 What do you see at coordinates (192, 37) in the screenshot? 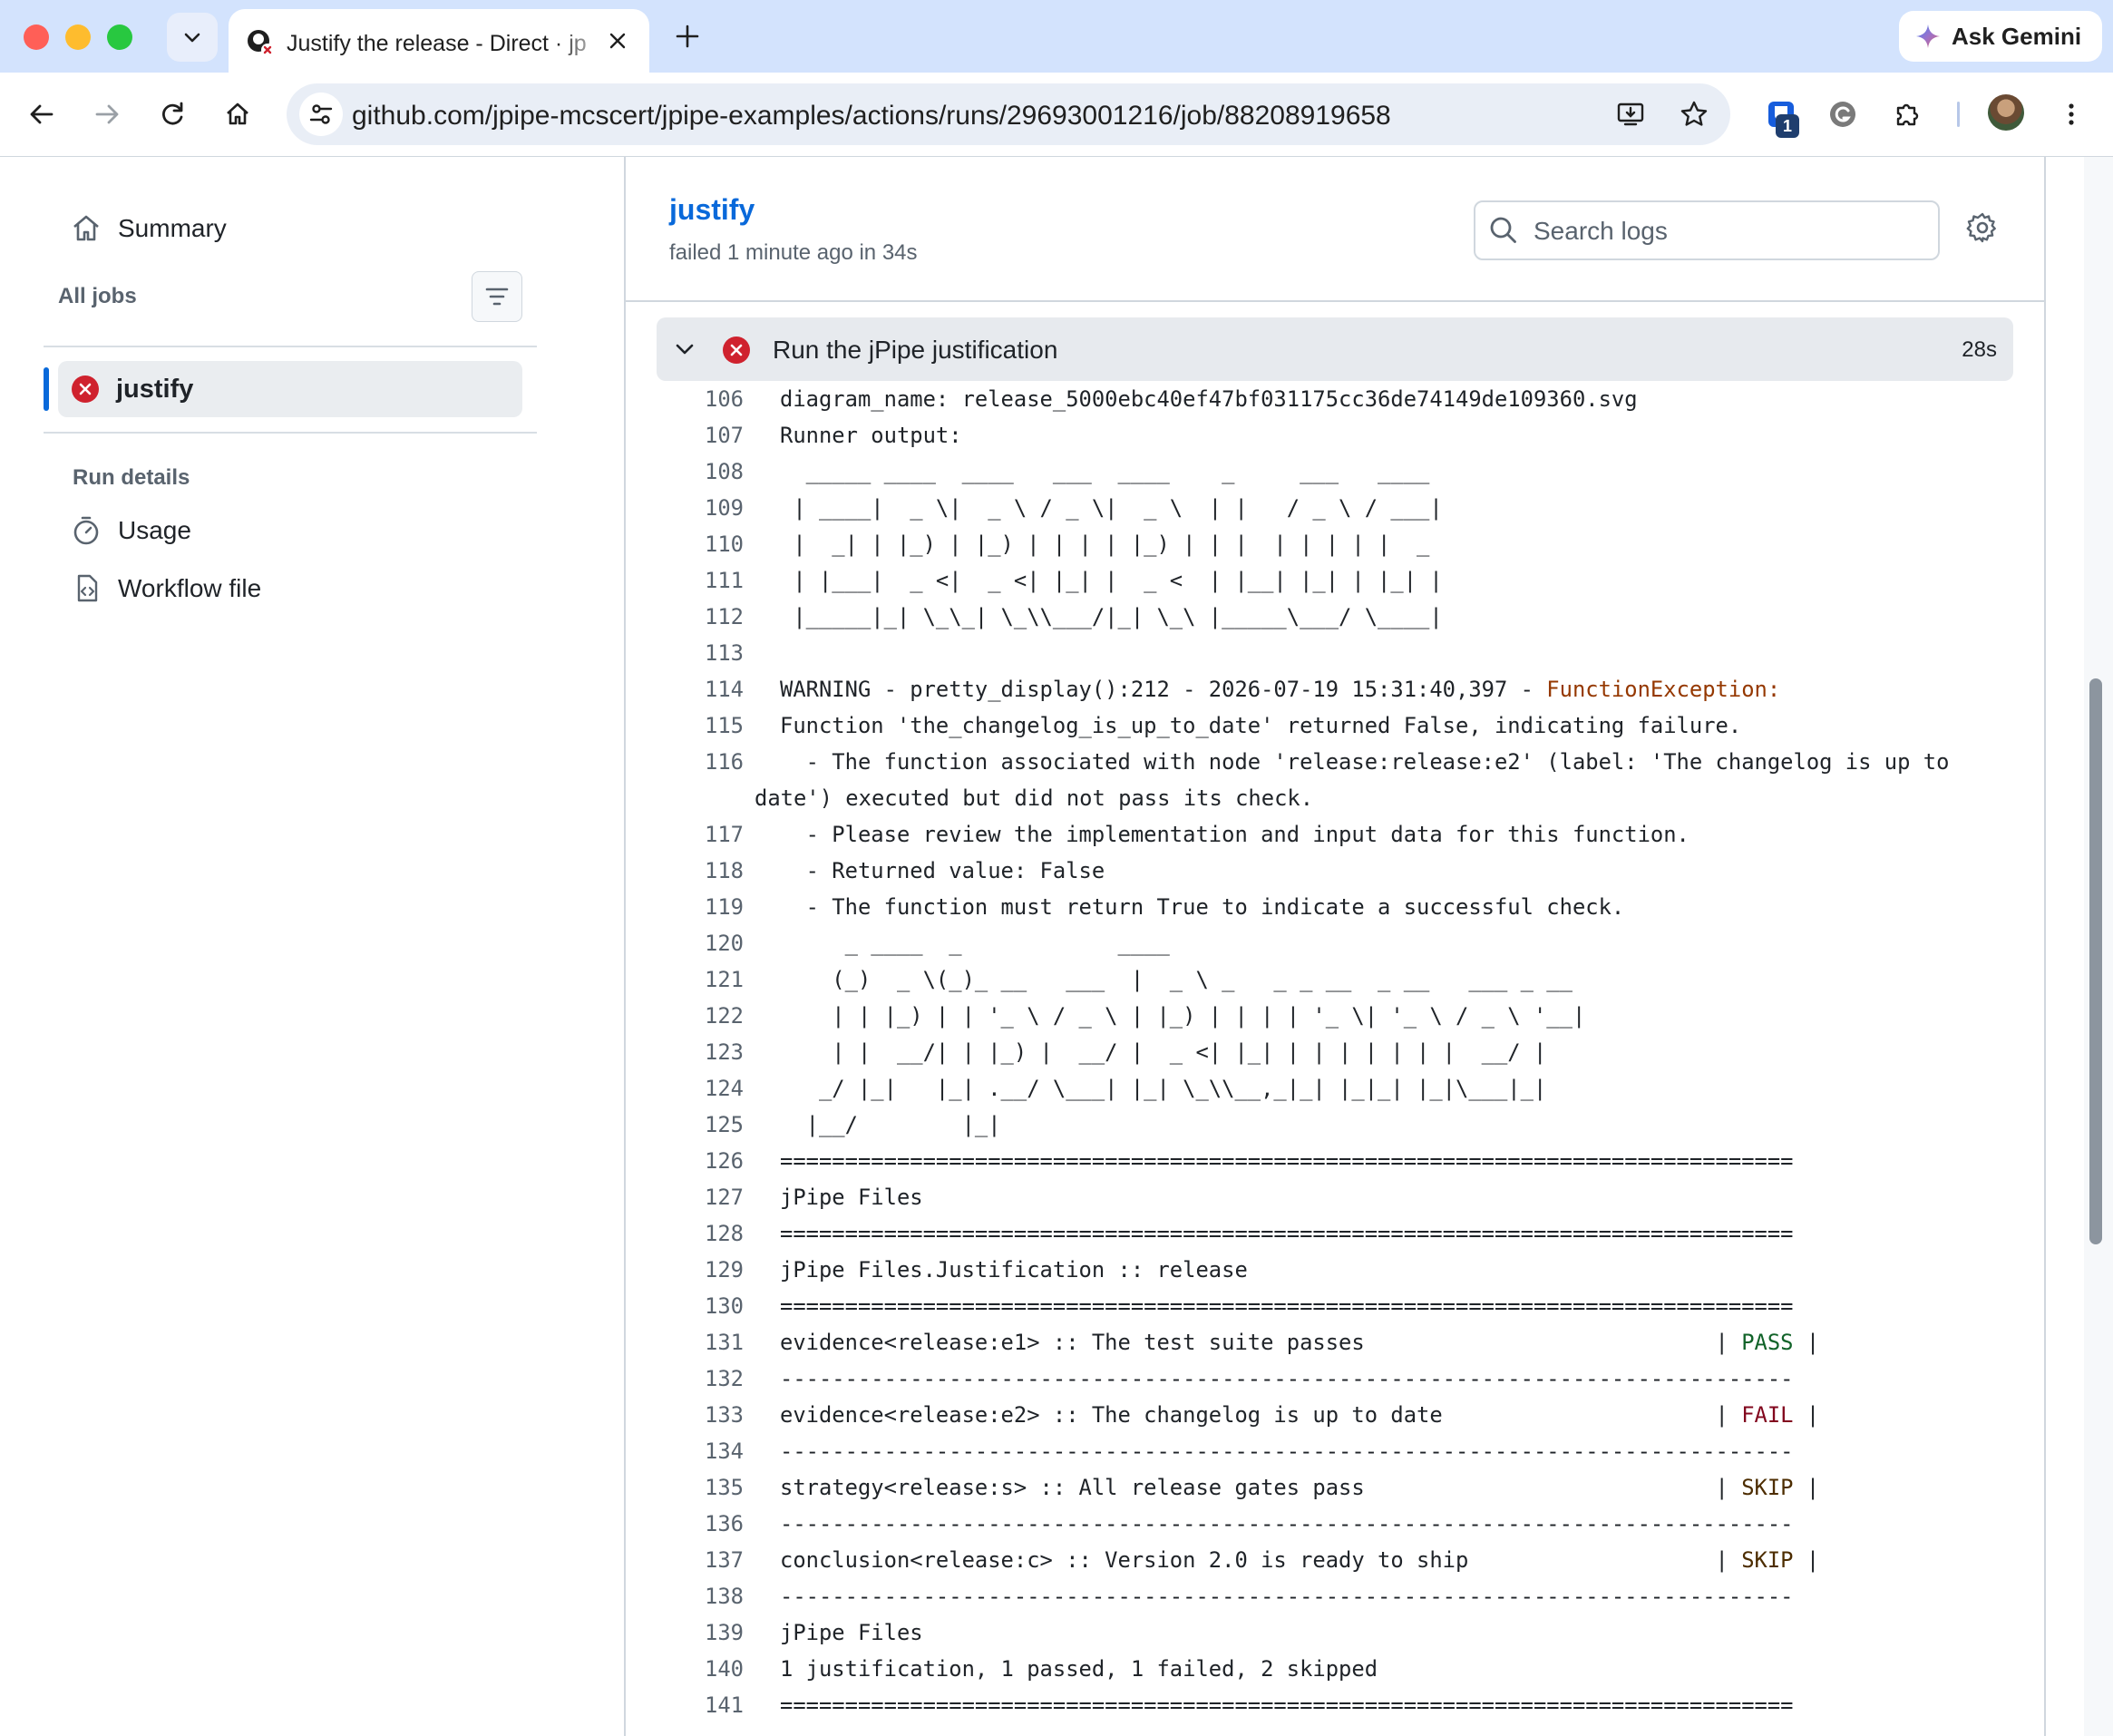
I see `tab-search-button` at bounding box center [192, 37].